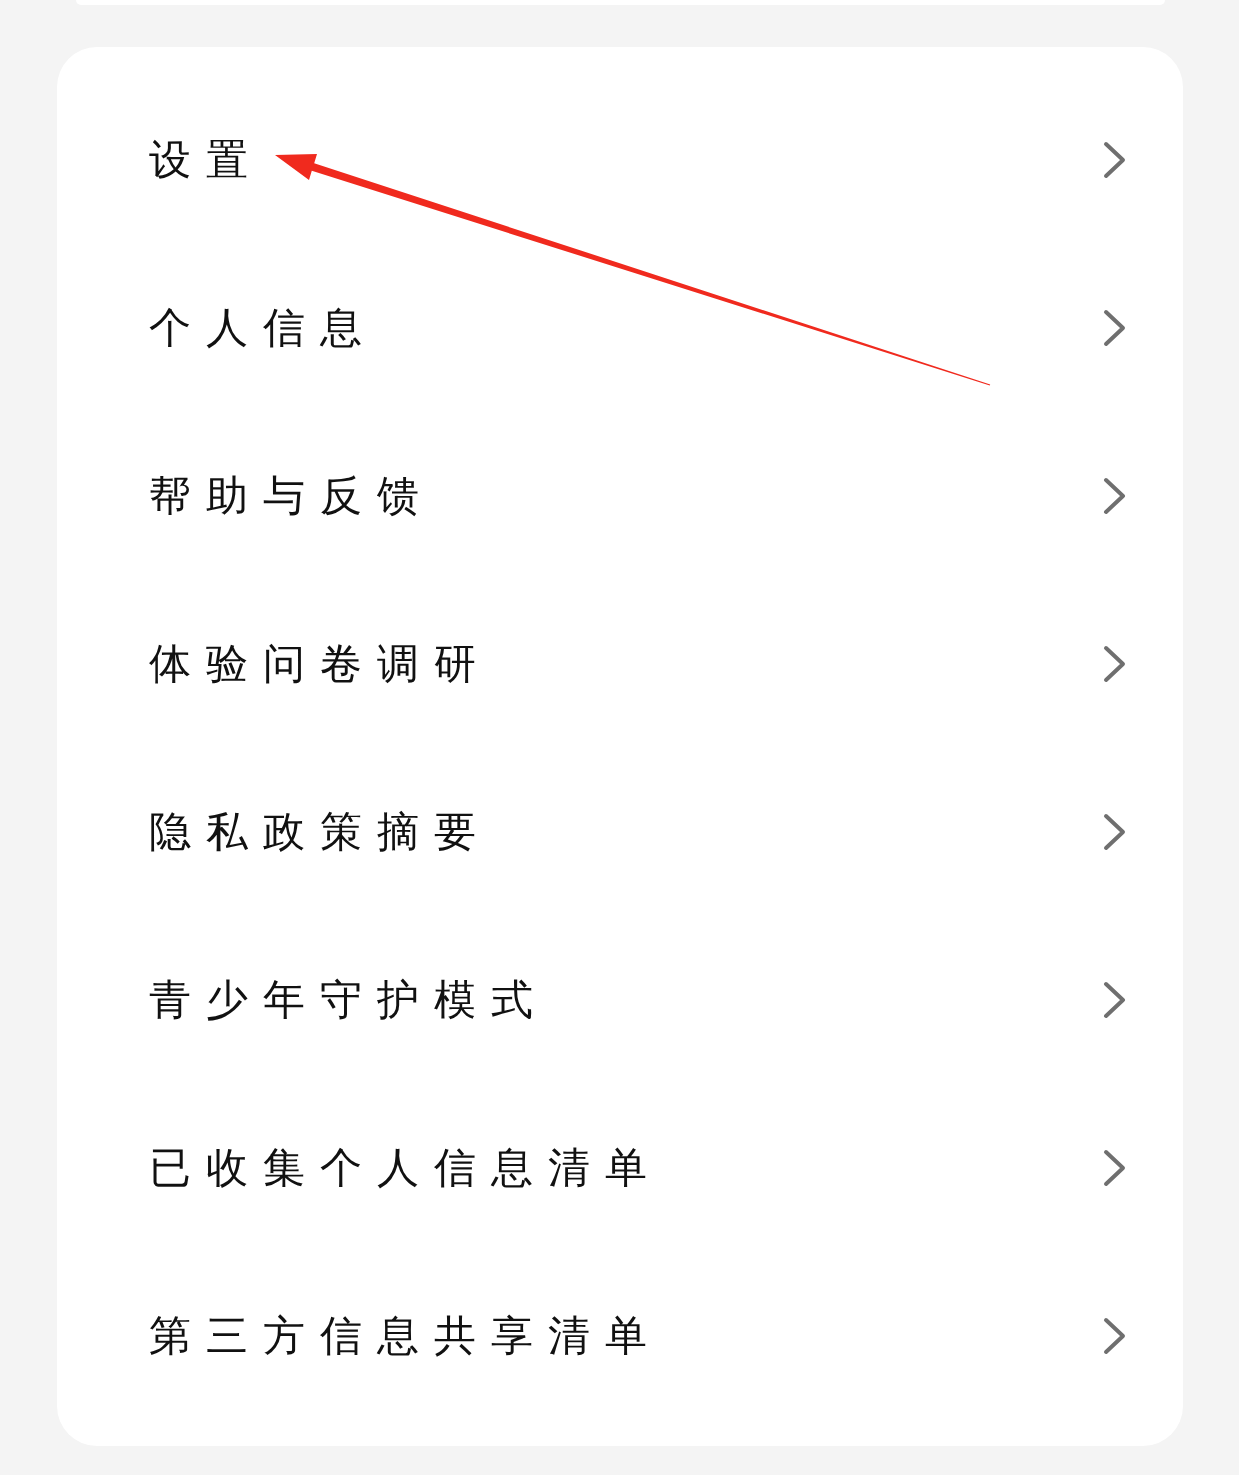  What do you see at coordinates (620, 496) in the screenshot?
I see `menu-item: 帮助与反馈` at bounding box center [620, 496].